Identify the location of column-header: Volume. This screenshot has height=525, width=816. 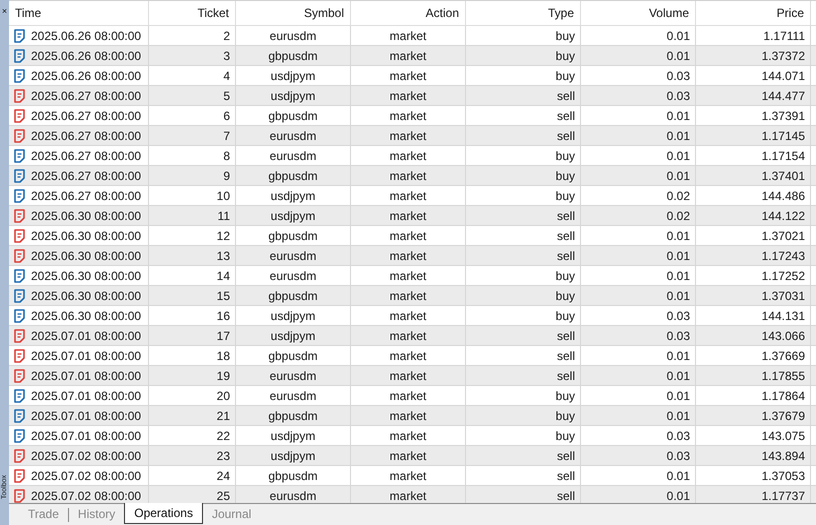
(638, 13).